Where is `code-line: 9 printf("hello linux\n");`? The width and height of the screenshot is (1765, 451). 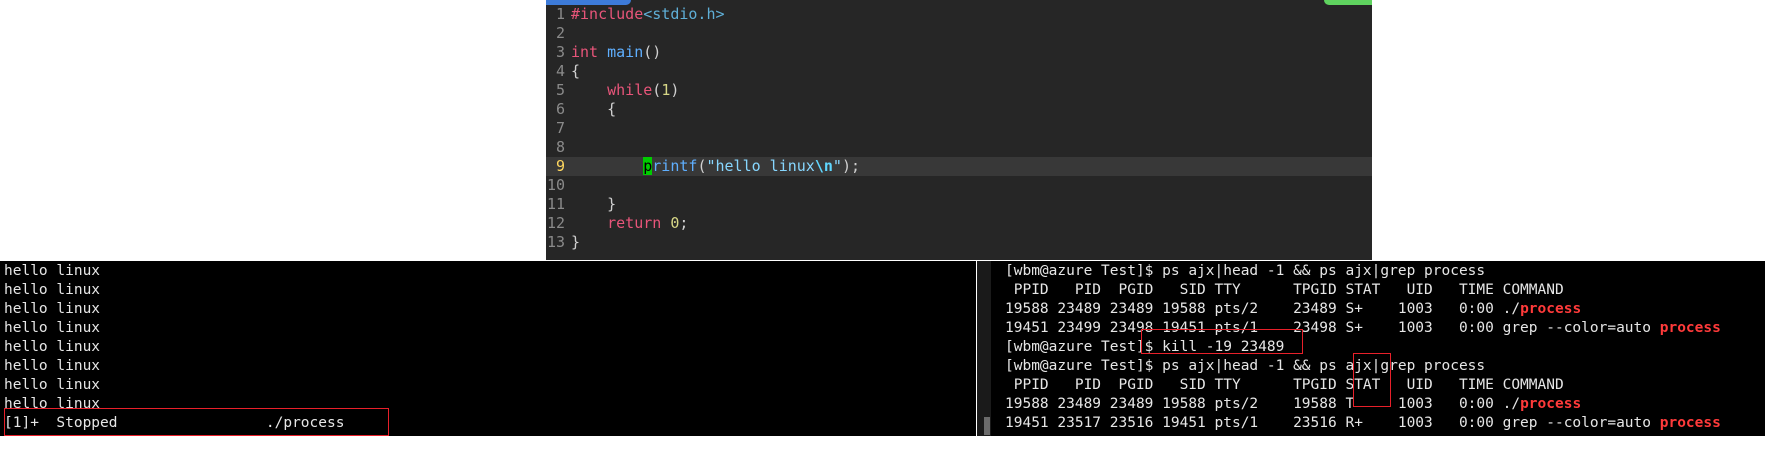 code-line: 9 printf("hello linux\n"); is located at coordinates (959, 166).